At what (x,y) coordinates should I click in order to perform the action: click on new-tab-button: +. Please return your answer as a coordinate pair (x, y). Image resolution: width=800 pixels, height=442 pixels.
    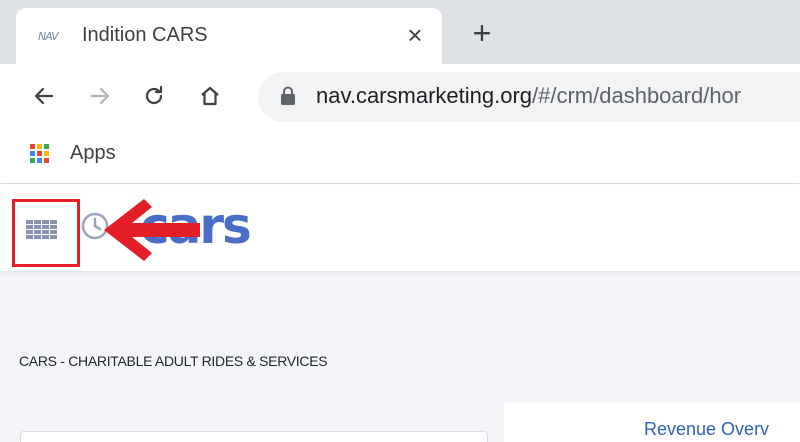
    Looking at the image, I should click on (482, 33).